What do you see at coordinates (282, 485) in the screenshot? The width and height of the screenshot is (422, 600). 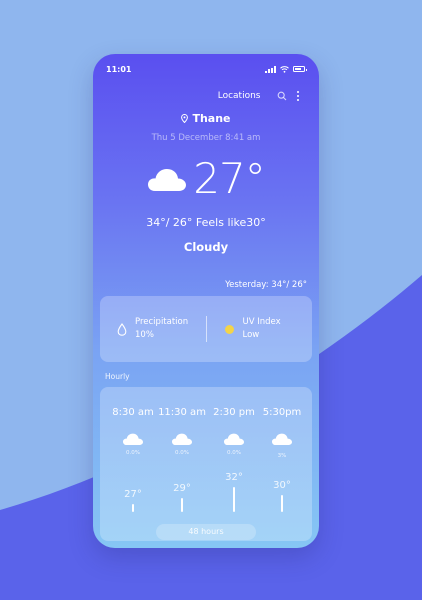 I see `hourly-temperature: 30°` at bounding box center [282, 485].